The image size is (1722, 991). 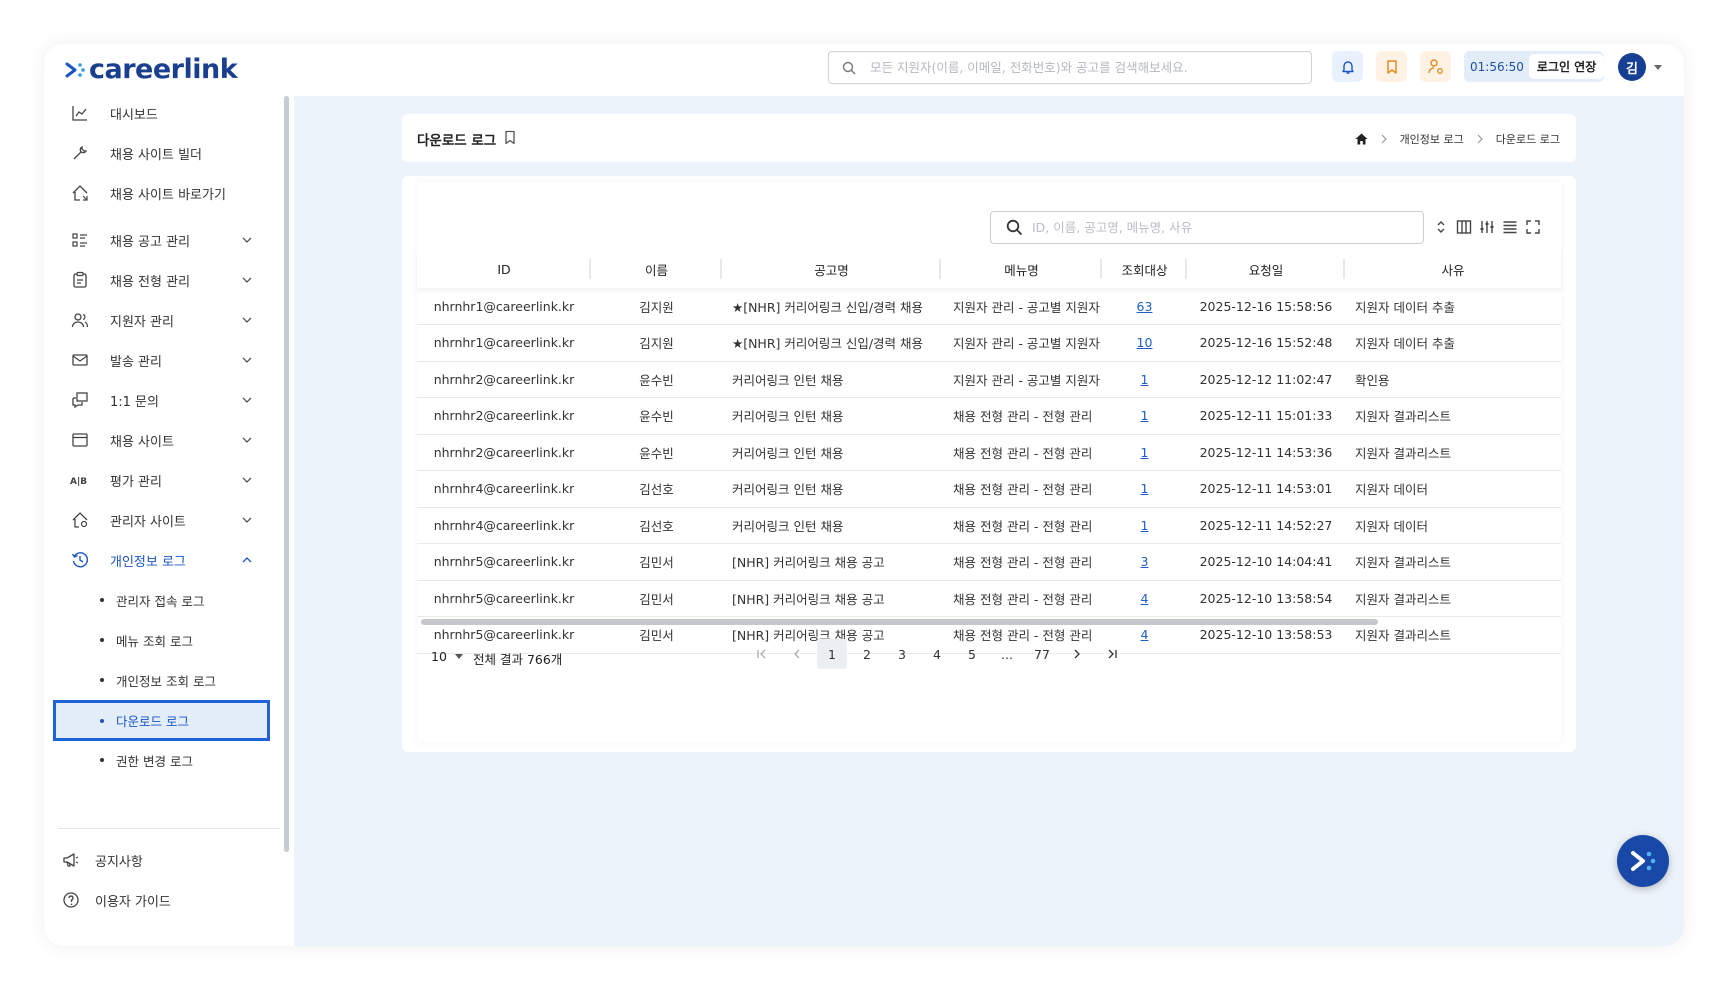 What do you see at coordinates (1453, 562) in the screenshot?
I see `cell-reason: 지원자 결과리스트` at bounding box center [1453, 562].